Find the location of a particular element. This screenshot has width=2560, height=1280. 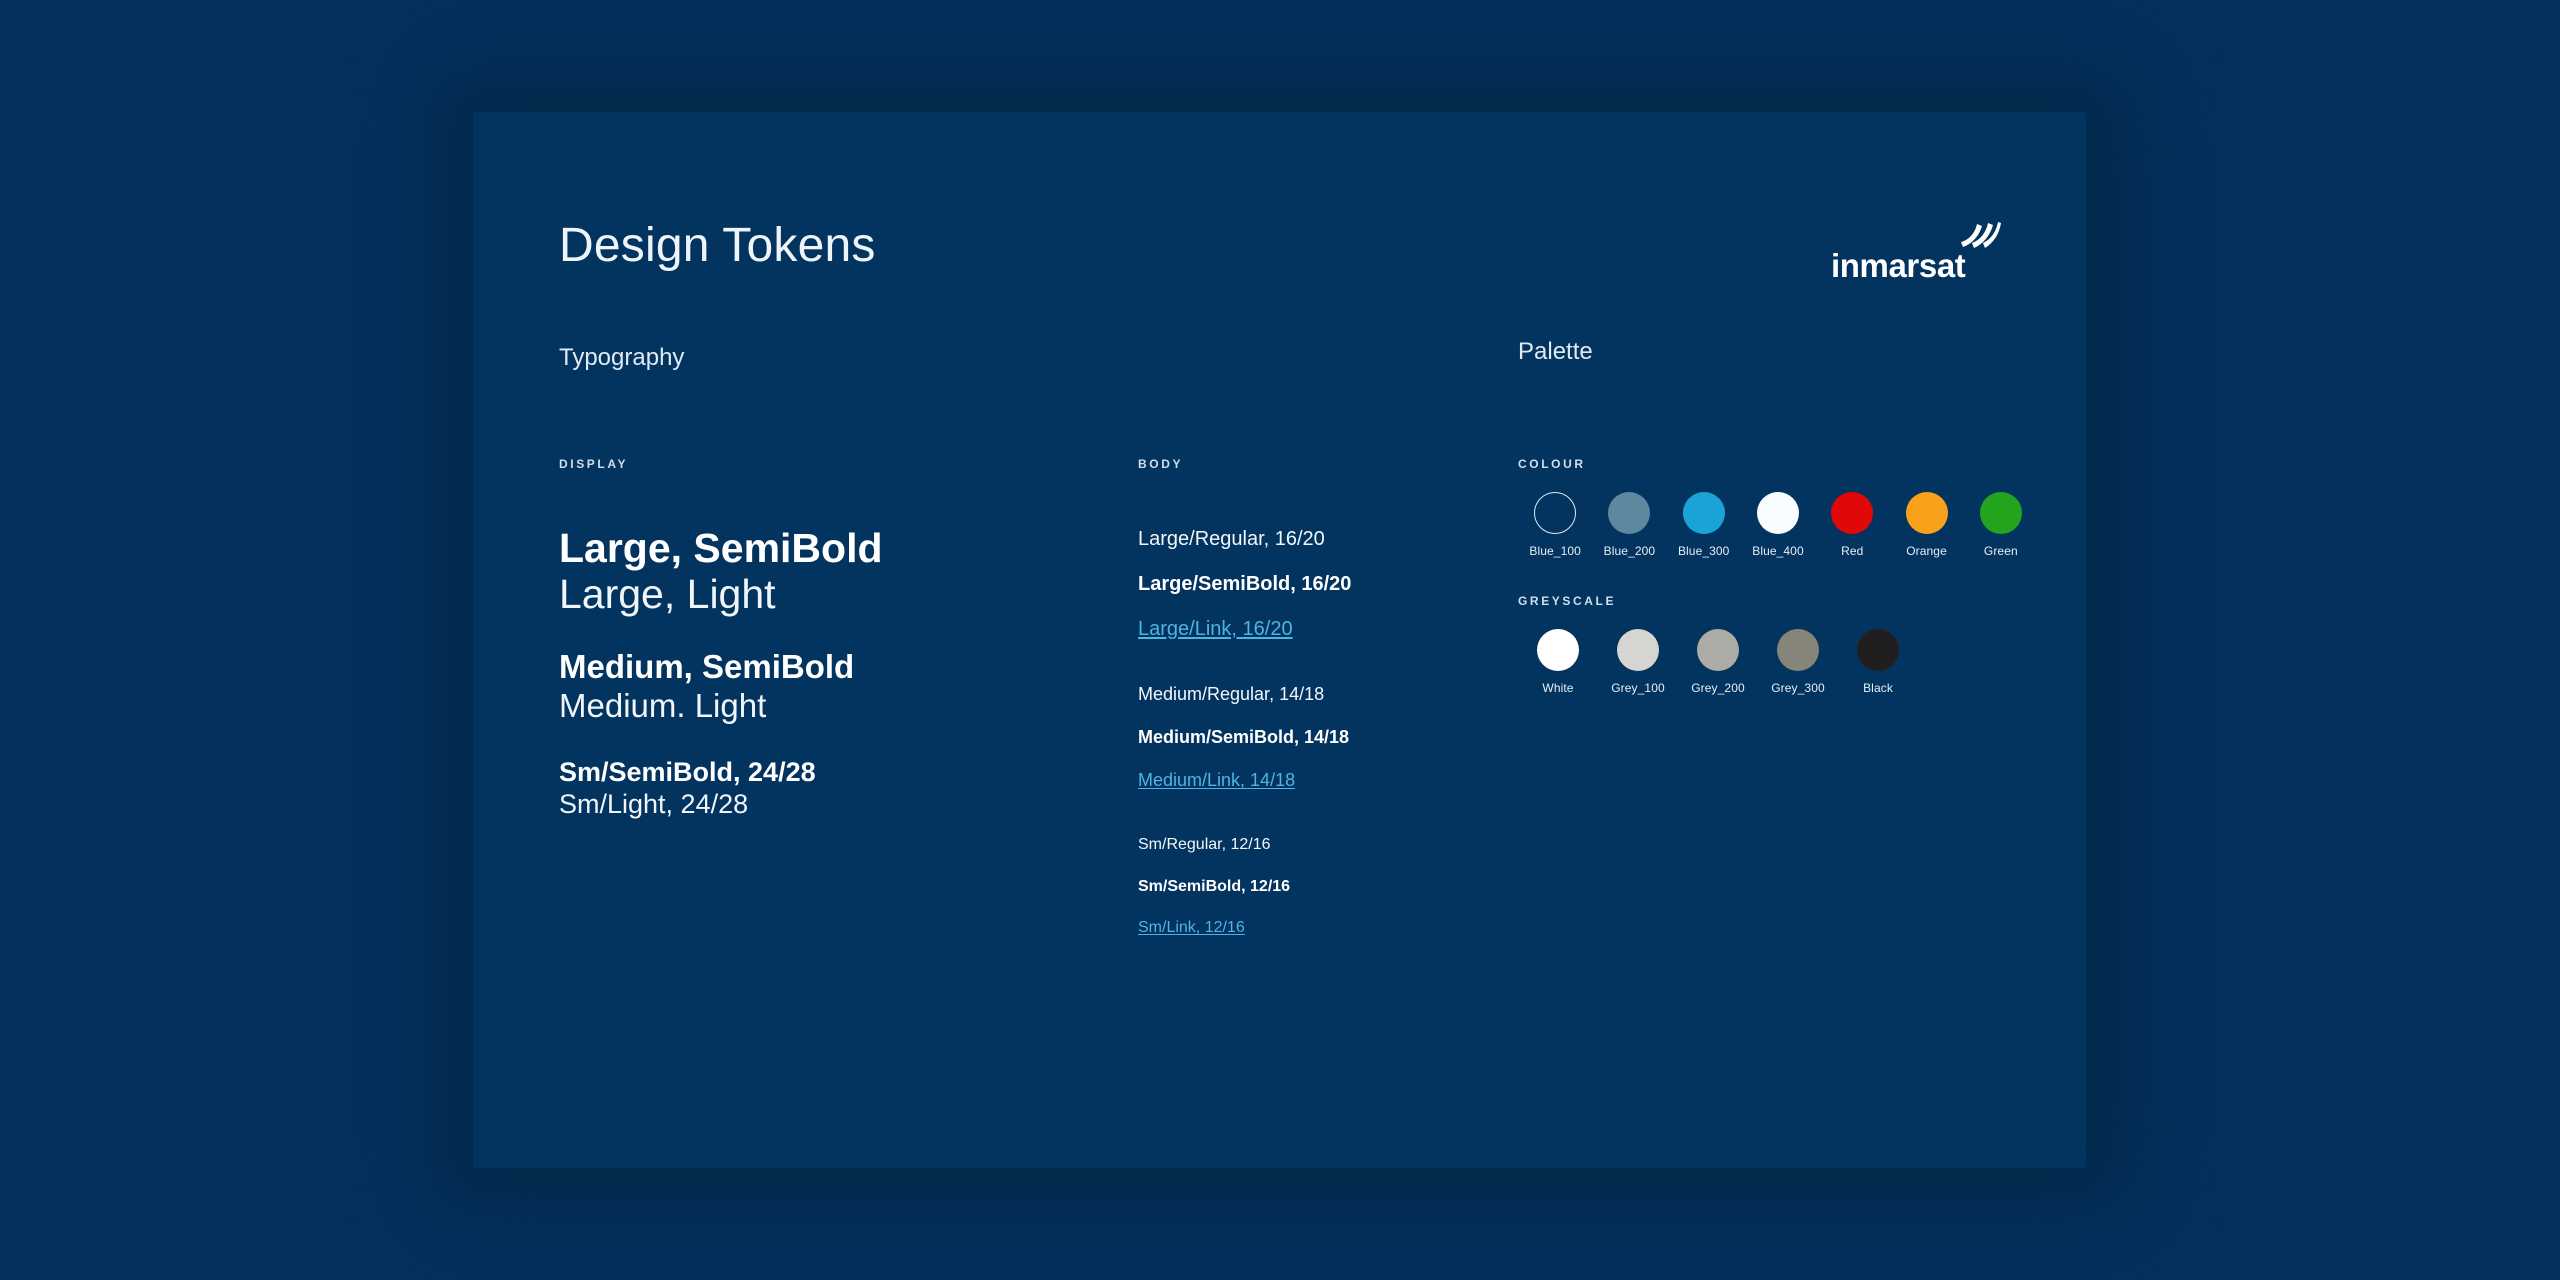

colour-swatch: Blue_200 is located at coordinates (1629, 525).